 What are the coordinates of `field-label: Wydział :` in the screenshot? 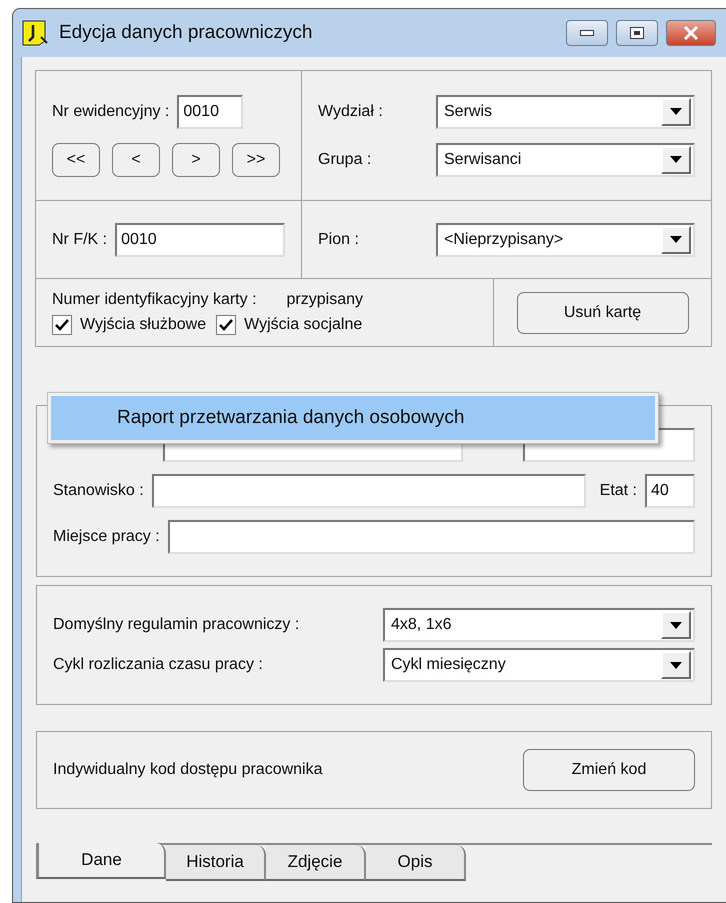 It's located at (351, 111).